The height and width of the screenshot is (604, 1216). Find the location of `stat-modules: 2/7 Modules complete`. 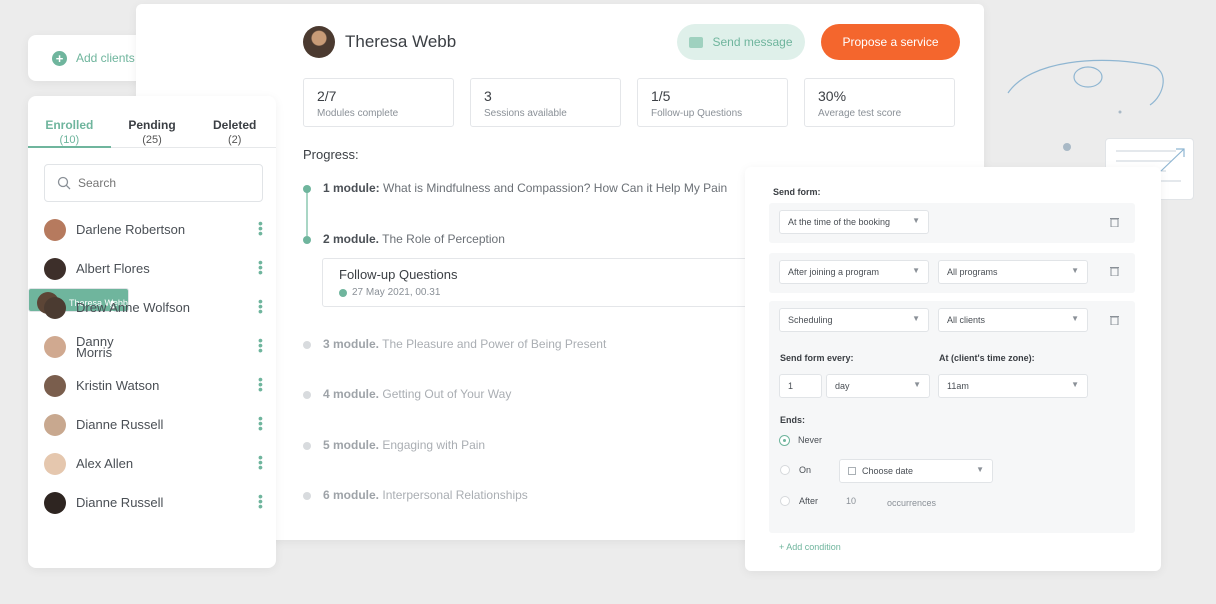

stat-modules: 2/7 Modules complete is located at coordinates (378, 102).